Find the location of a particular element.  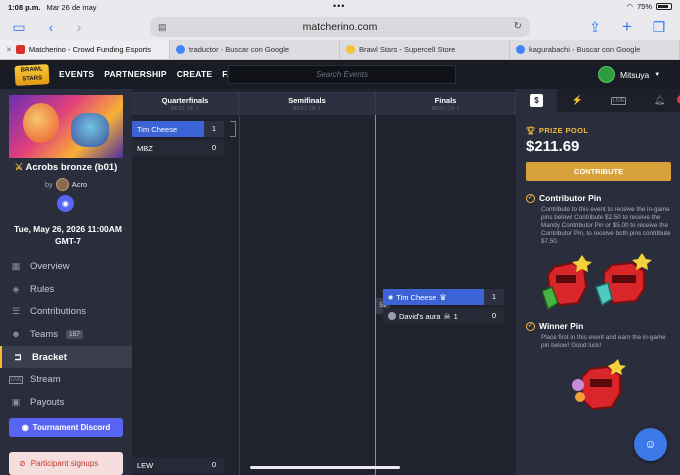

close-tab-icon: ✕ is located at coordinates (9, 50).